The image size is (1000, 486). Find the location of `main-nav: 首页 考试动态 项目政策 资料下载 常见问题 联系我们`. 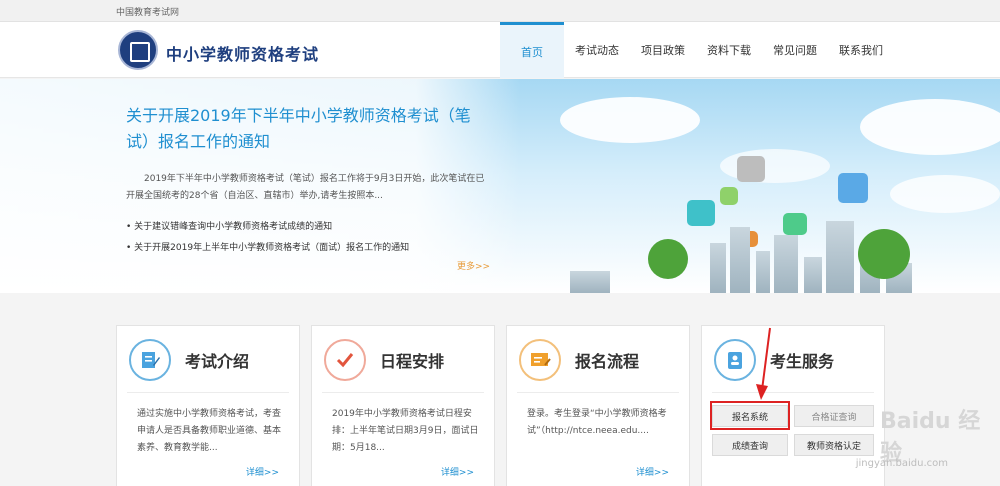

main-nav: 首页 考试动态 项目政策 资料下载 常见问题 联系我们 is located at coordinates (697, 50).